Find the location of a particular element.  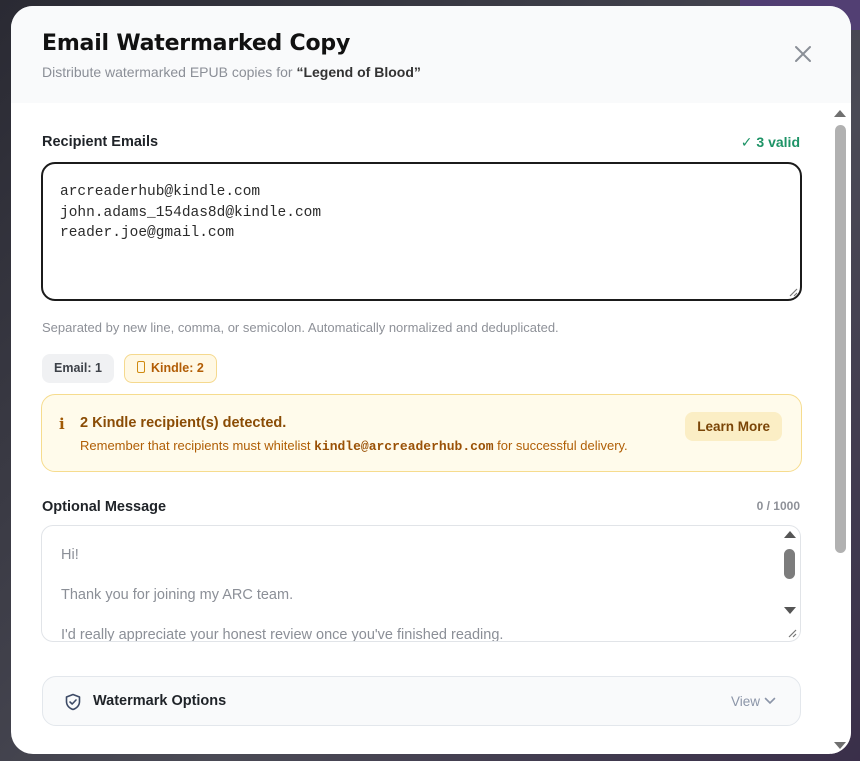

close-button is located at coordinates (803, 54).